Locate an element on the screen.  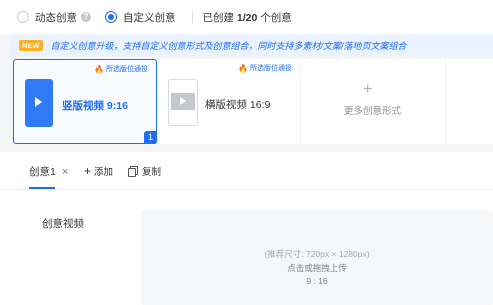
upload-ratio-text: 9 : 16 is located at coordinates (317, 281).